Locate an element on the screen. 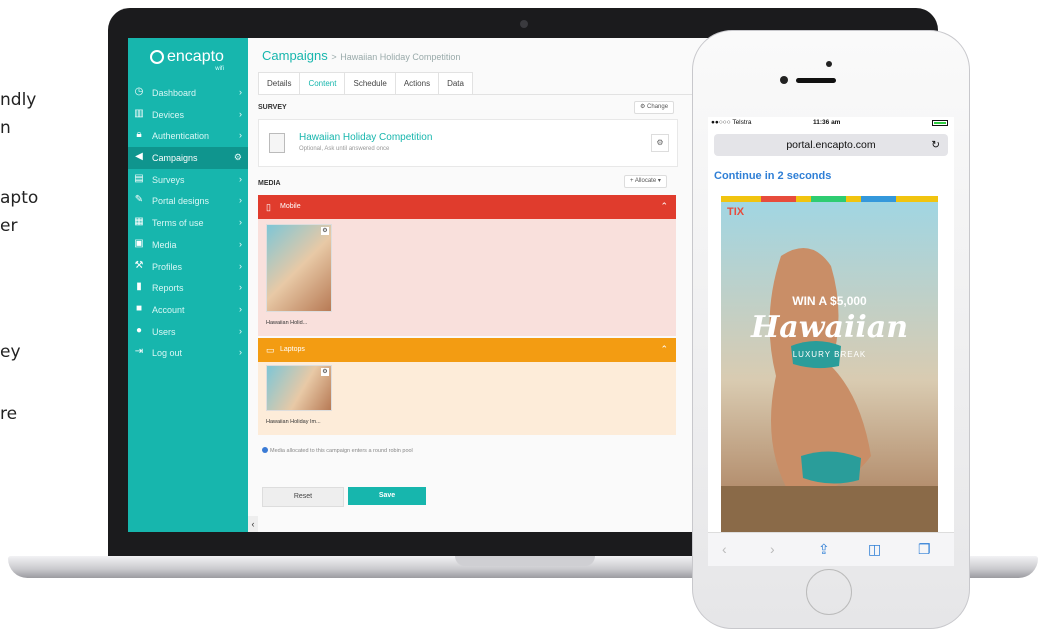 This screenshot has width=1045, height=629. address-bar: portal.encapto.com ↻ is located at coordinates (831, 145).